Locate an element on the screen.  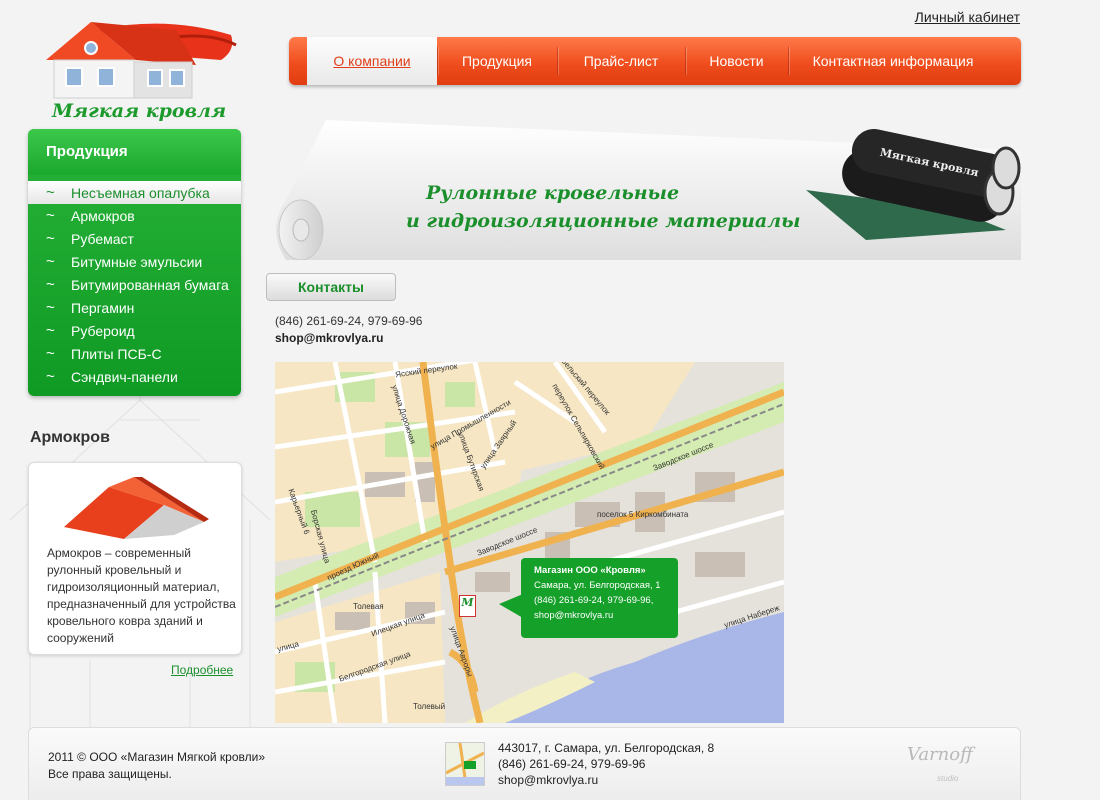
footer-address: 443017, г. Самара, ул. Белгородская, 8 is located at coordinates (606, 748).